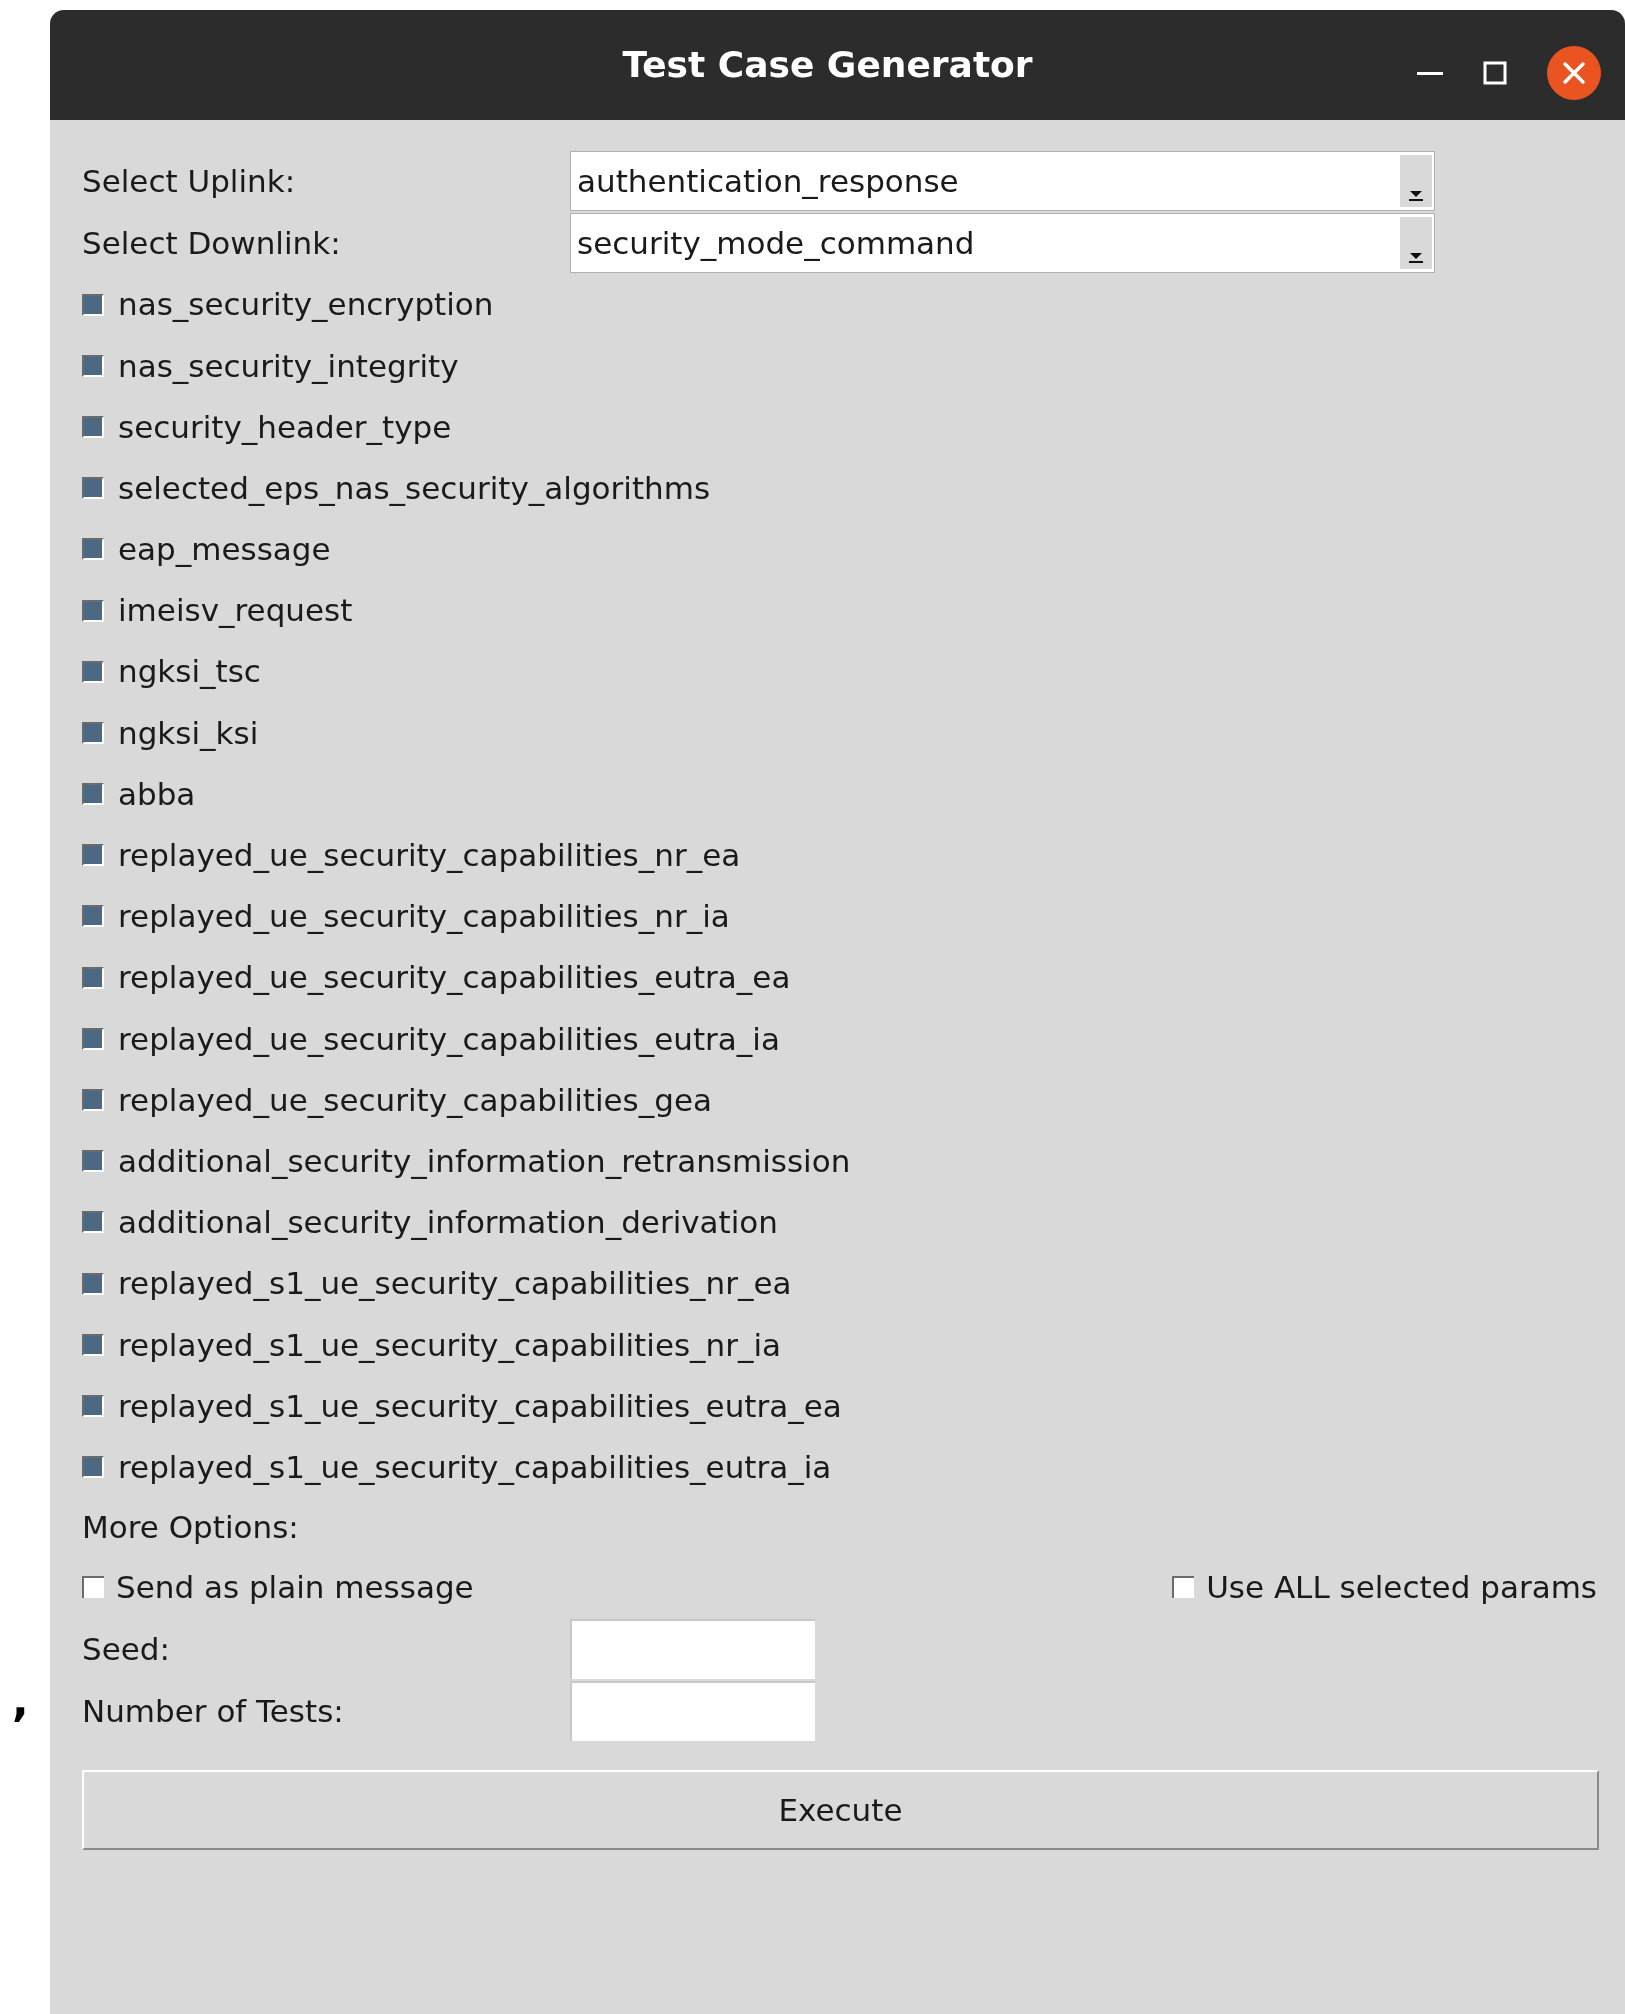  What do you see at coordinates (828, 65) in the screenshot?
I see `window-title: Test Case Generator` at bounding box center [828, 65].